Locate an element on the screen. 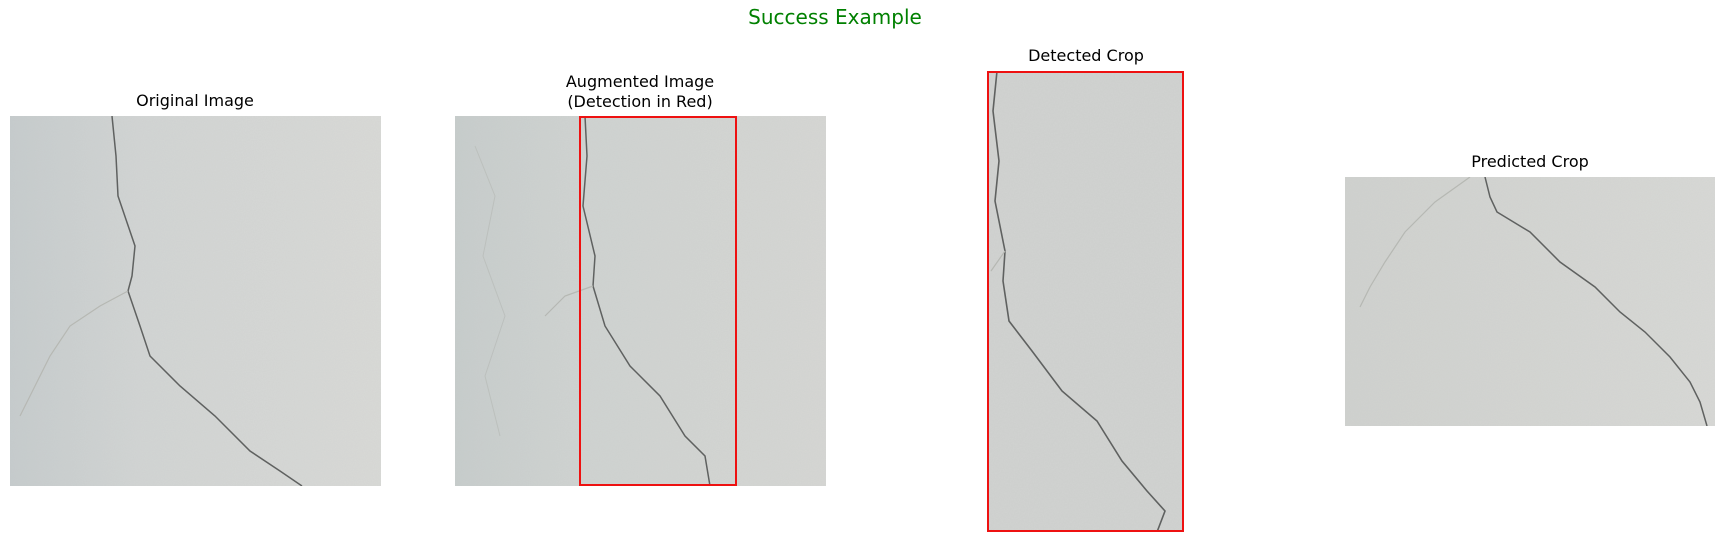 This screenshot has width=1725, height=542. panel-title-original: Original Image is located at coordinates (195, 101).